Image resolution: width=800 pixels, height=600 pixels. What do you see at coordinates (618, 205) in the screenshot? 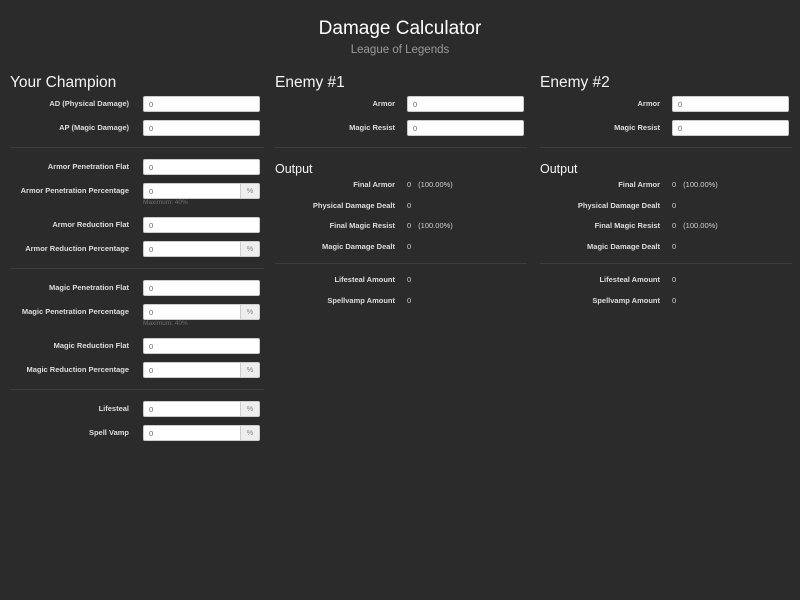
I see `enemy2-physical-dealt-label: Physical Damage Dealt` at bounding box center [618, 205].